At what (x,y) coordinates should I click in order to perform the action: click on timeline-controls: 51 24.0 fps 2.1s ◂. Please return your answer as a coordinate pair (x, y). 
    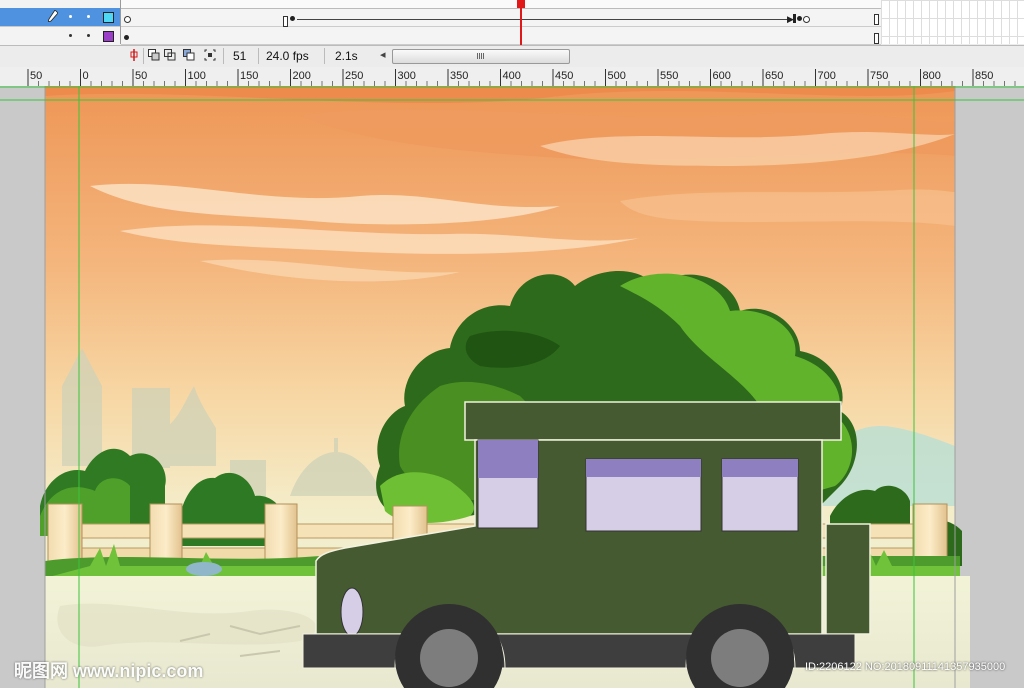
    Looking at the image, I should click on (512, 56).